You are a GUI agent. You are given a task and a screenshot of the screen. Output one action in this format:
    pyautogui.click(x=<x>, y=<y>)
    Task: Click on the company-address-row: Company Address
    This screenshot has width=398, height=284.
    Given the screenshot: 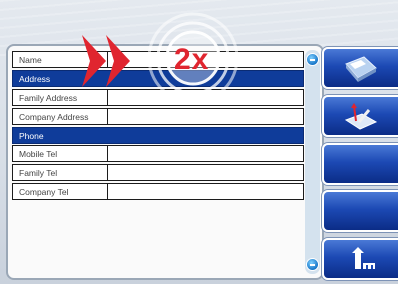 What is the action you would take?
    pyautogui.click(x=158, y=116)
    